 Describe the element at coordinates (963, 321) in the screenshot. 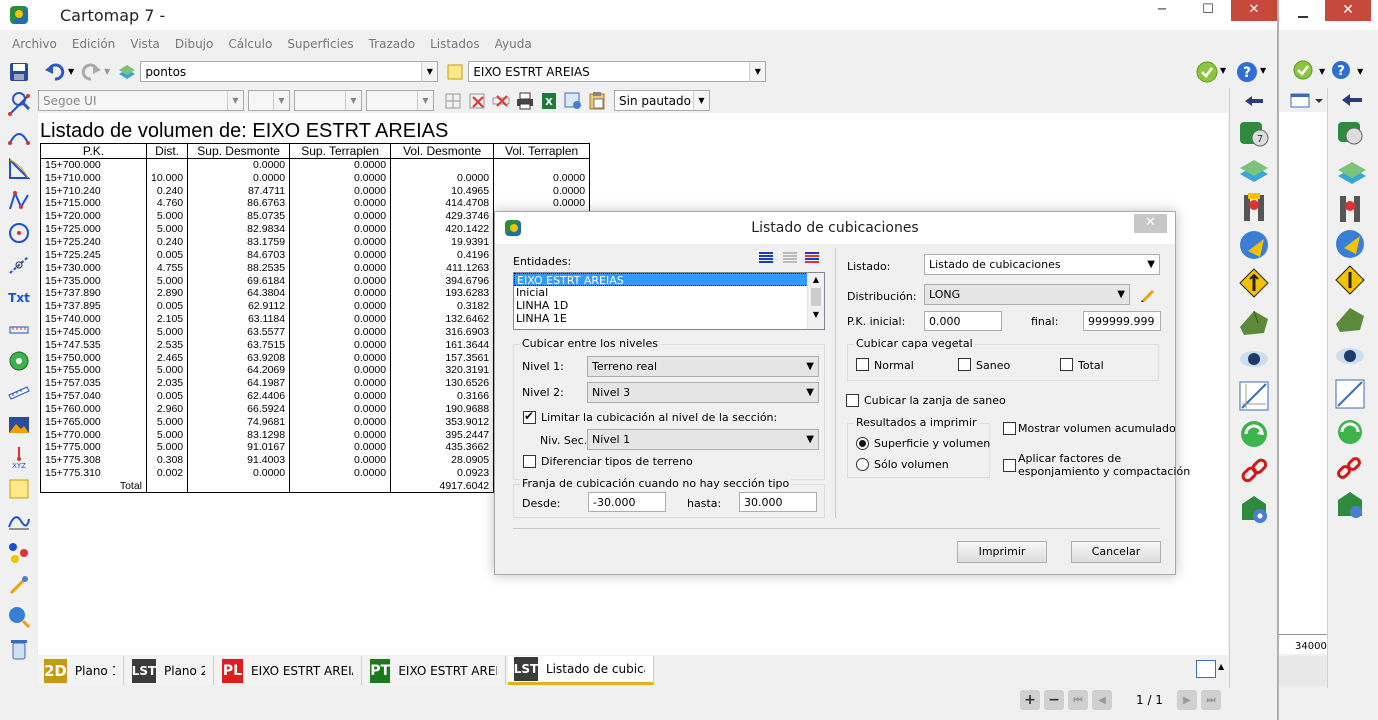

I see `pkinicial-input: 0.000` at that location.